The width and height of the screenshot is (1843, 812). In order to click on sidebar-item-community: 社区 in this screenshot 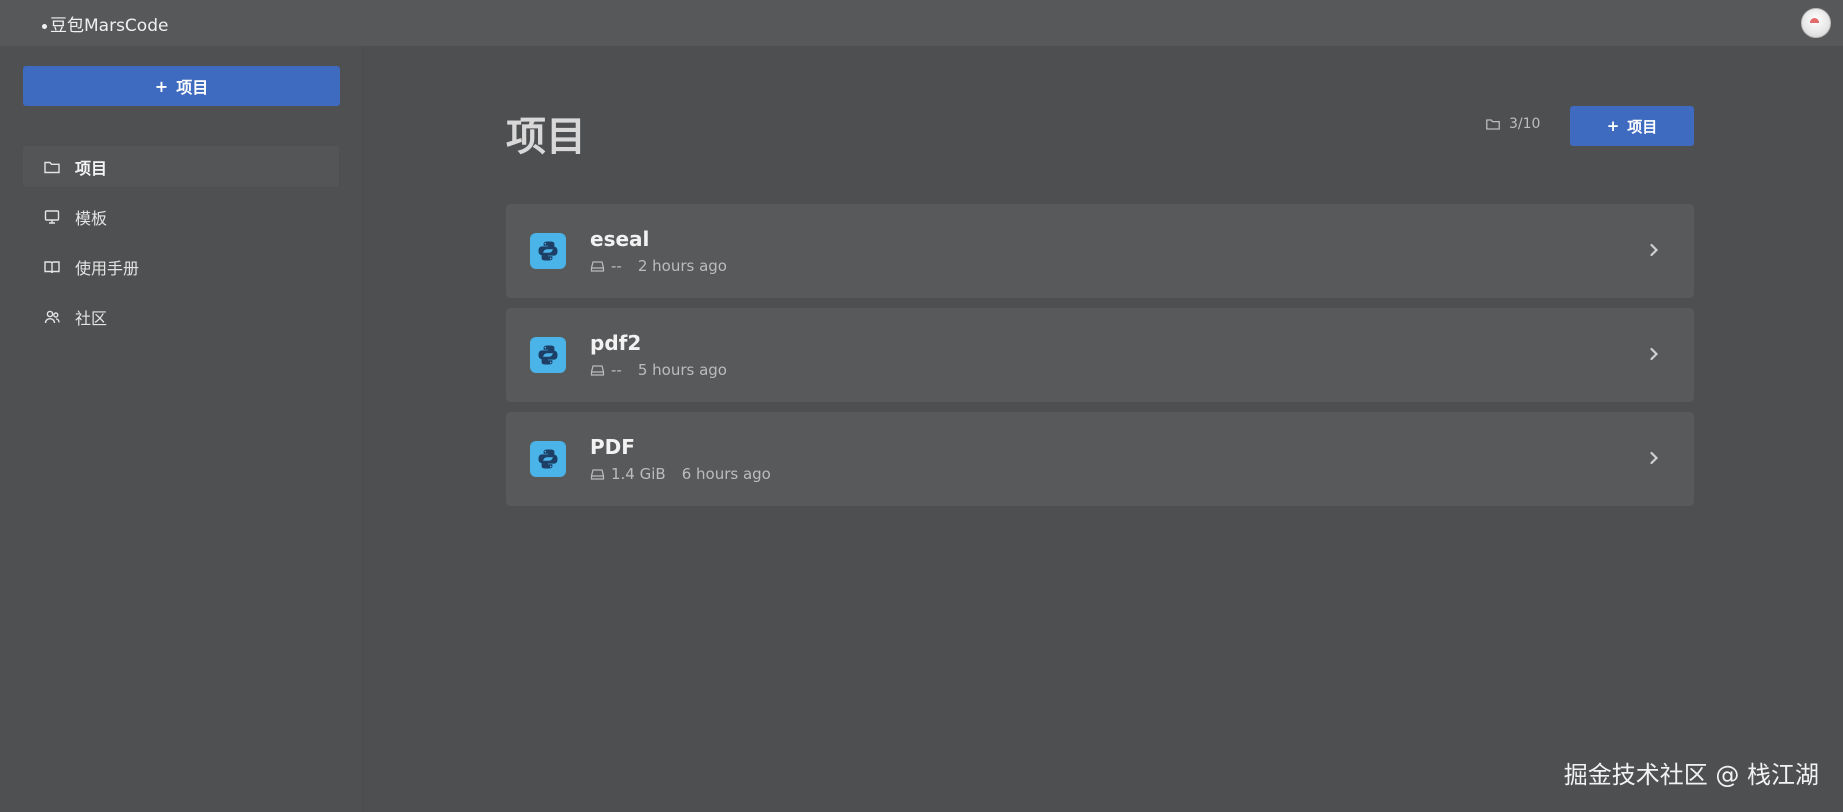, I will do `click(181, 316)`.